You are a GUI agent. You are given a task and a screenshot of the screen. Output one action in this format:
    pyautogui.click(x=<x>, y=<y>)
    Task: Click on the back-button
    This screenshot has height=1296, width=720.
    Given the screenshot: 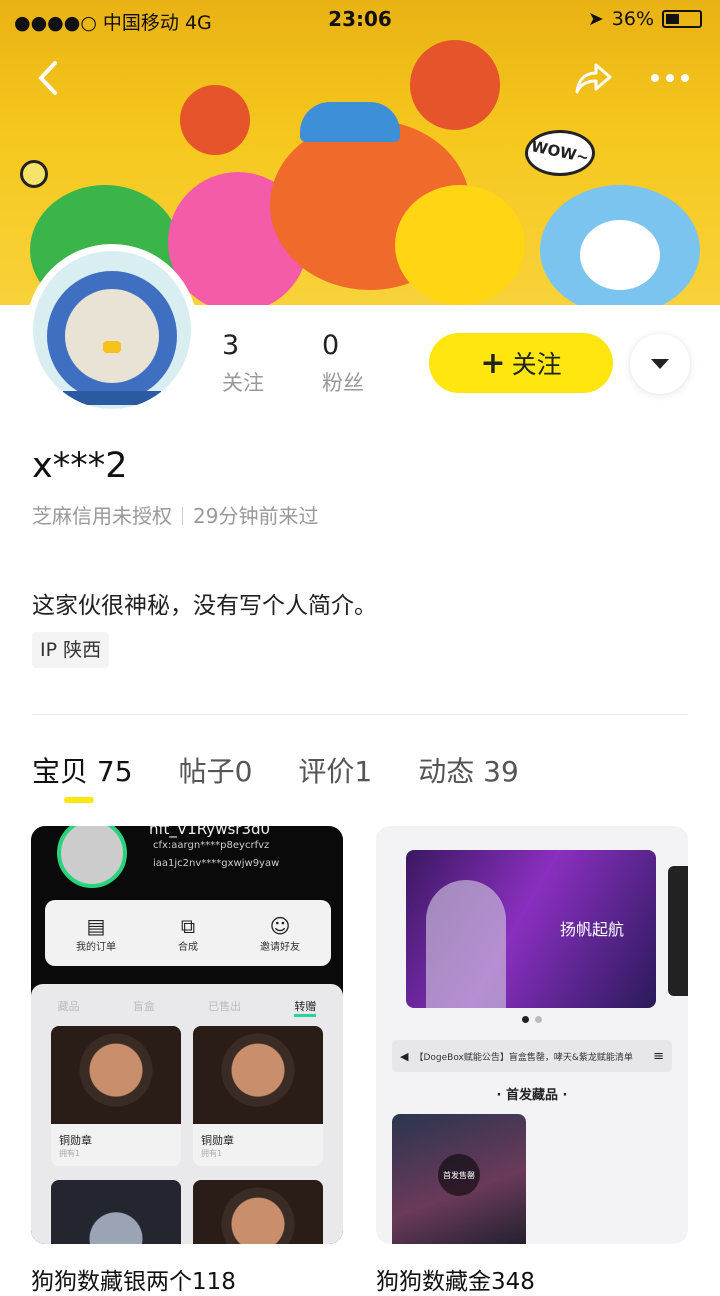 What is the action you would take?
    pyautogui.click(x=48, y=78)
    